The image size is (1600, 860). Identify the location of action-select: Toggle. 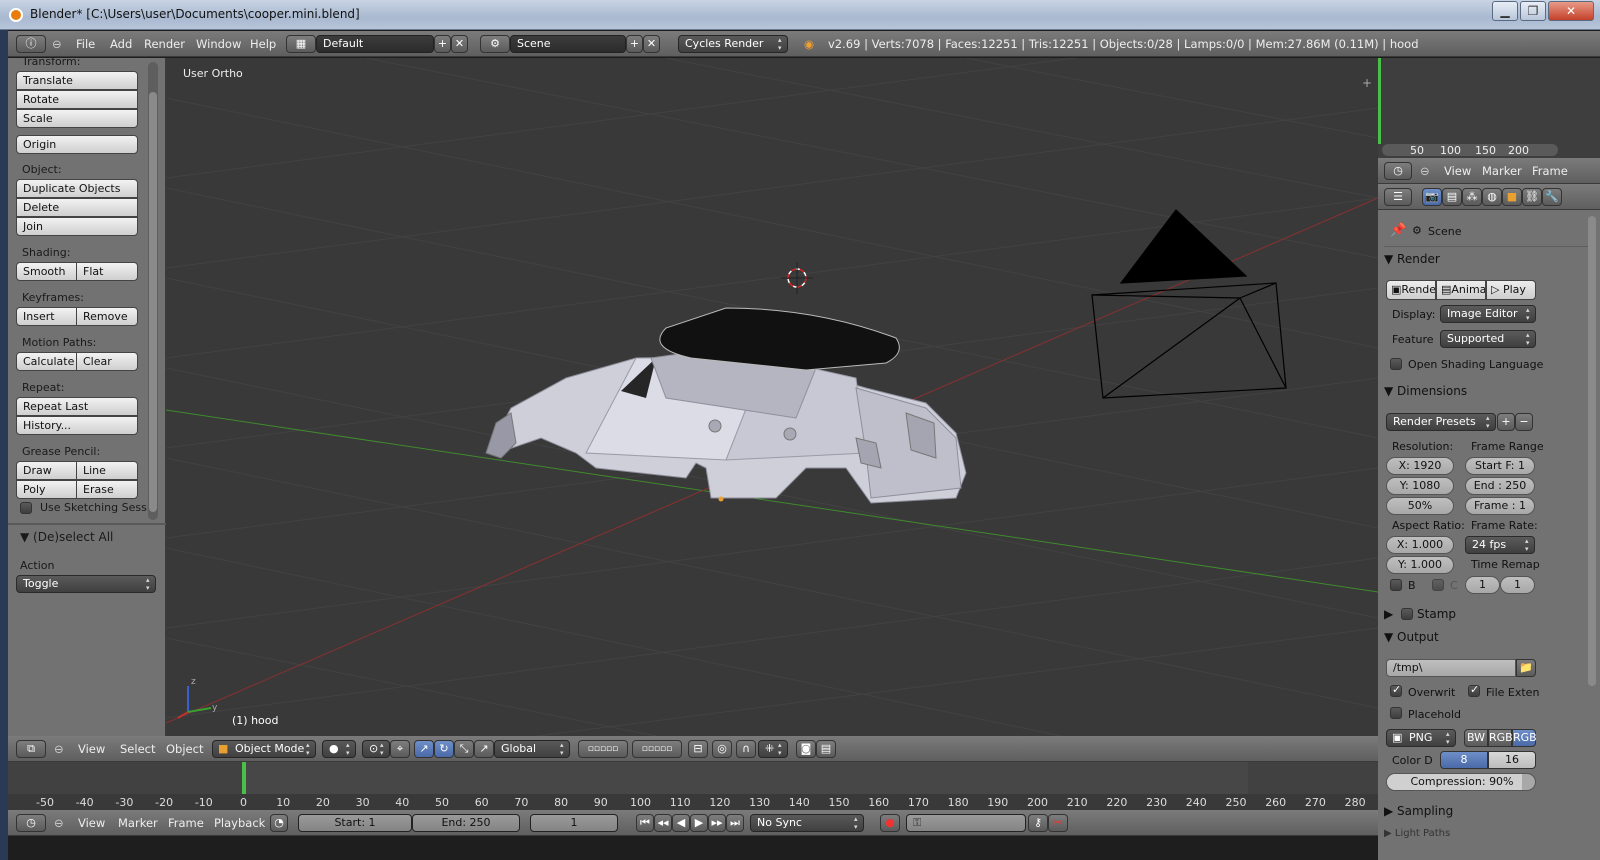
(86, 584).